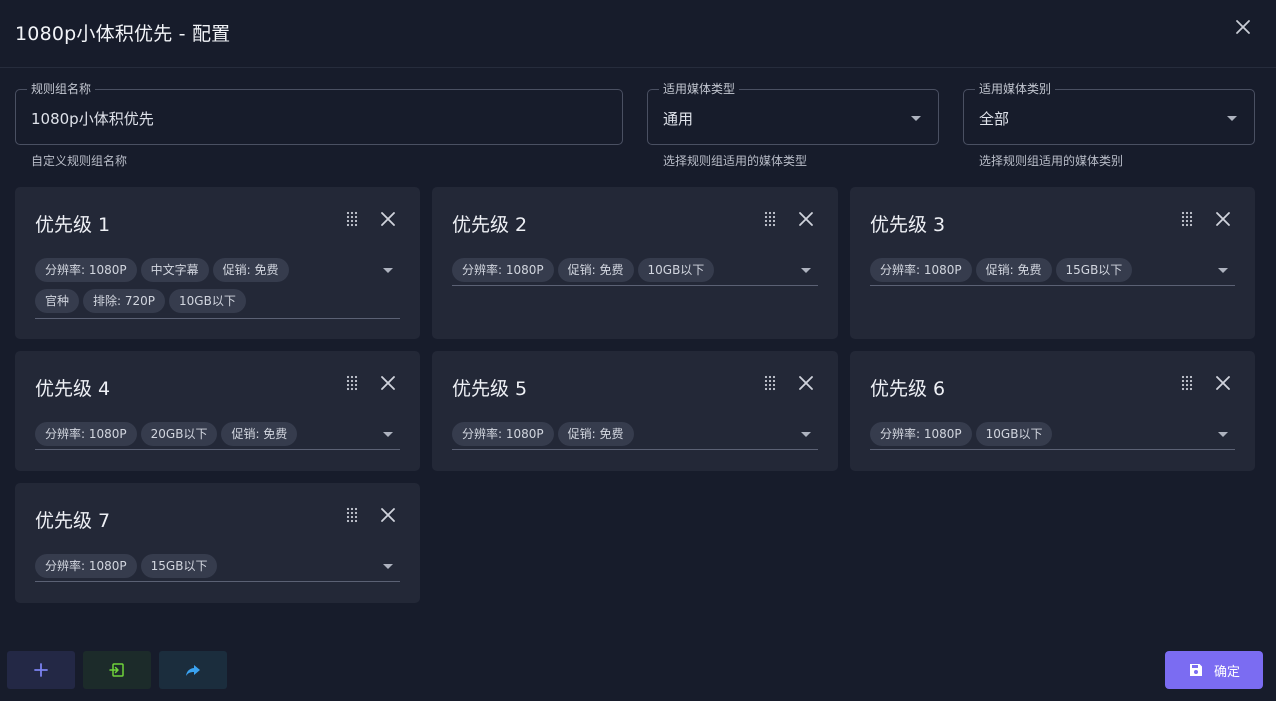  Describe the element at coordinates (994, 119) in the screenshot. I see `media-category-value: 全部` at that location.